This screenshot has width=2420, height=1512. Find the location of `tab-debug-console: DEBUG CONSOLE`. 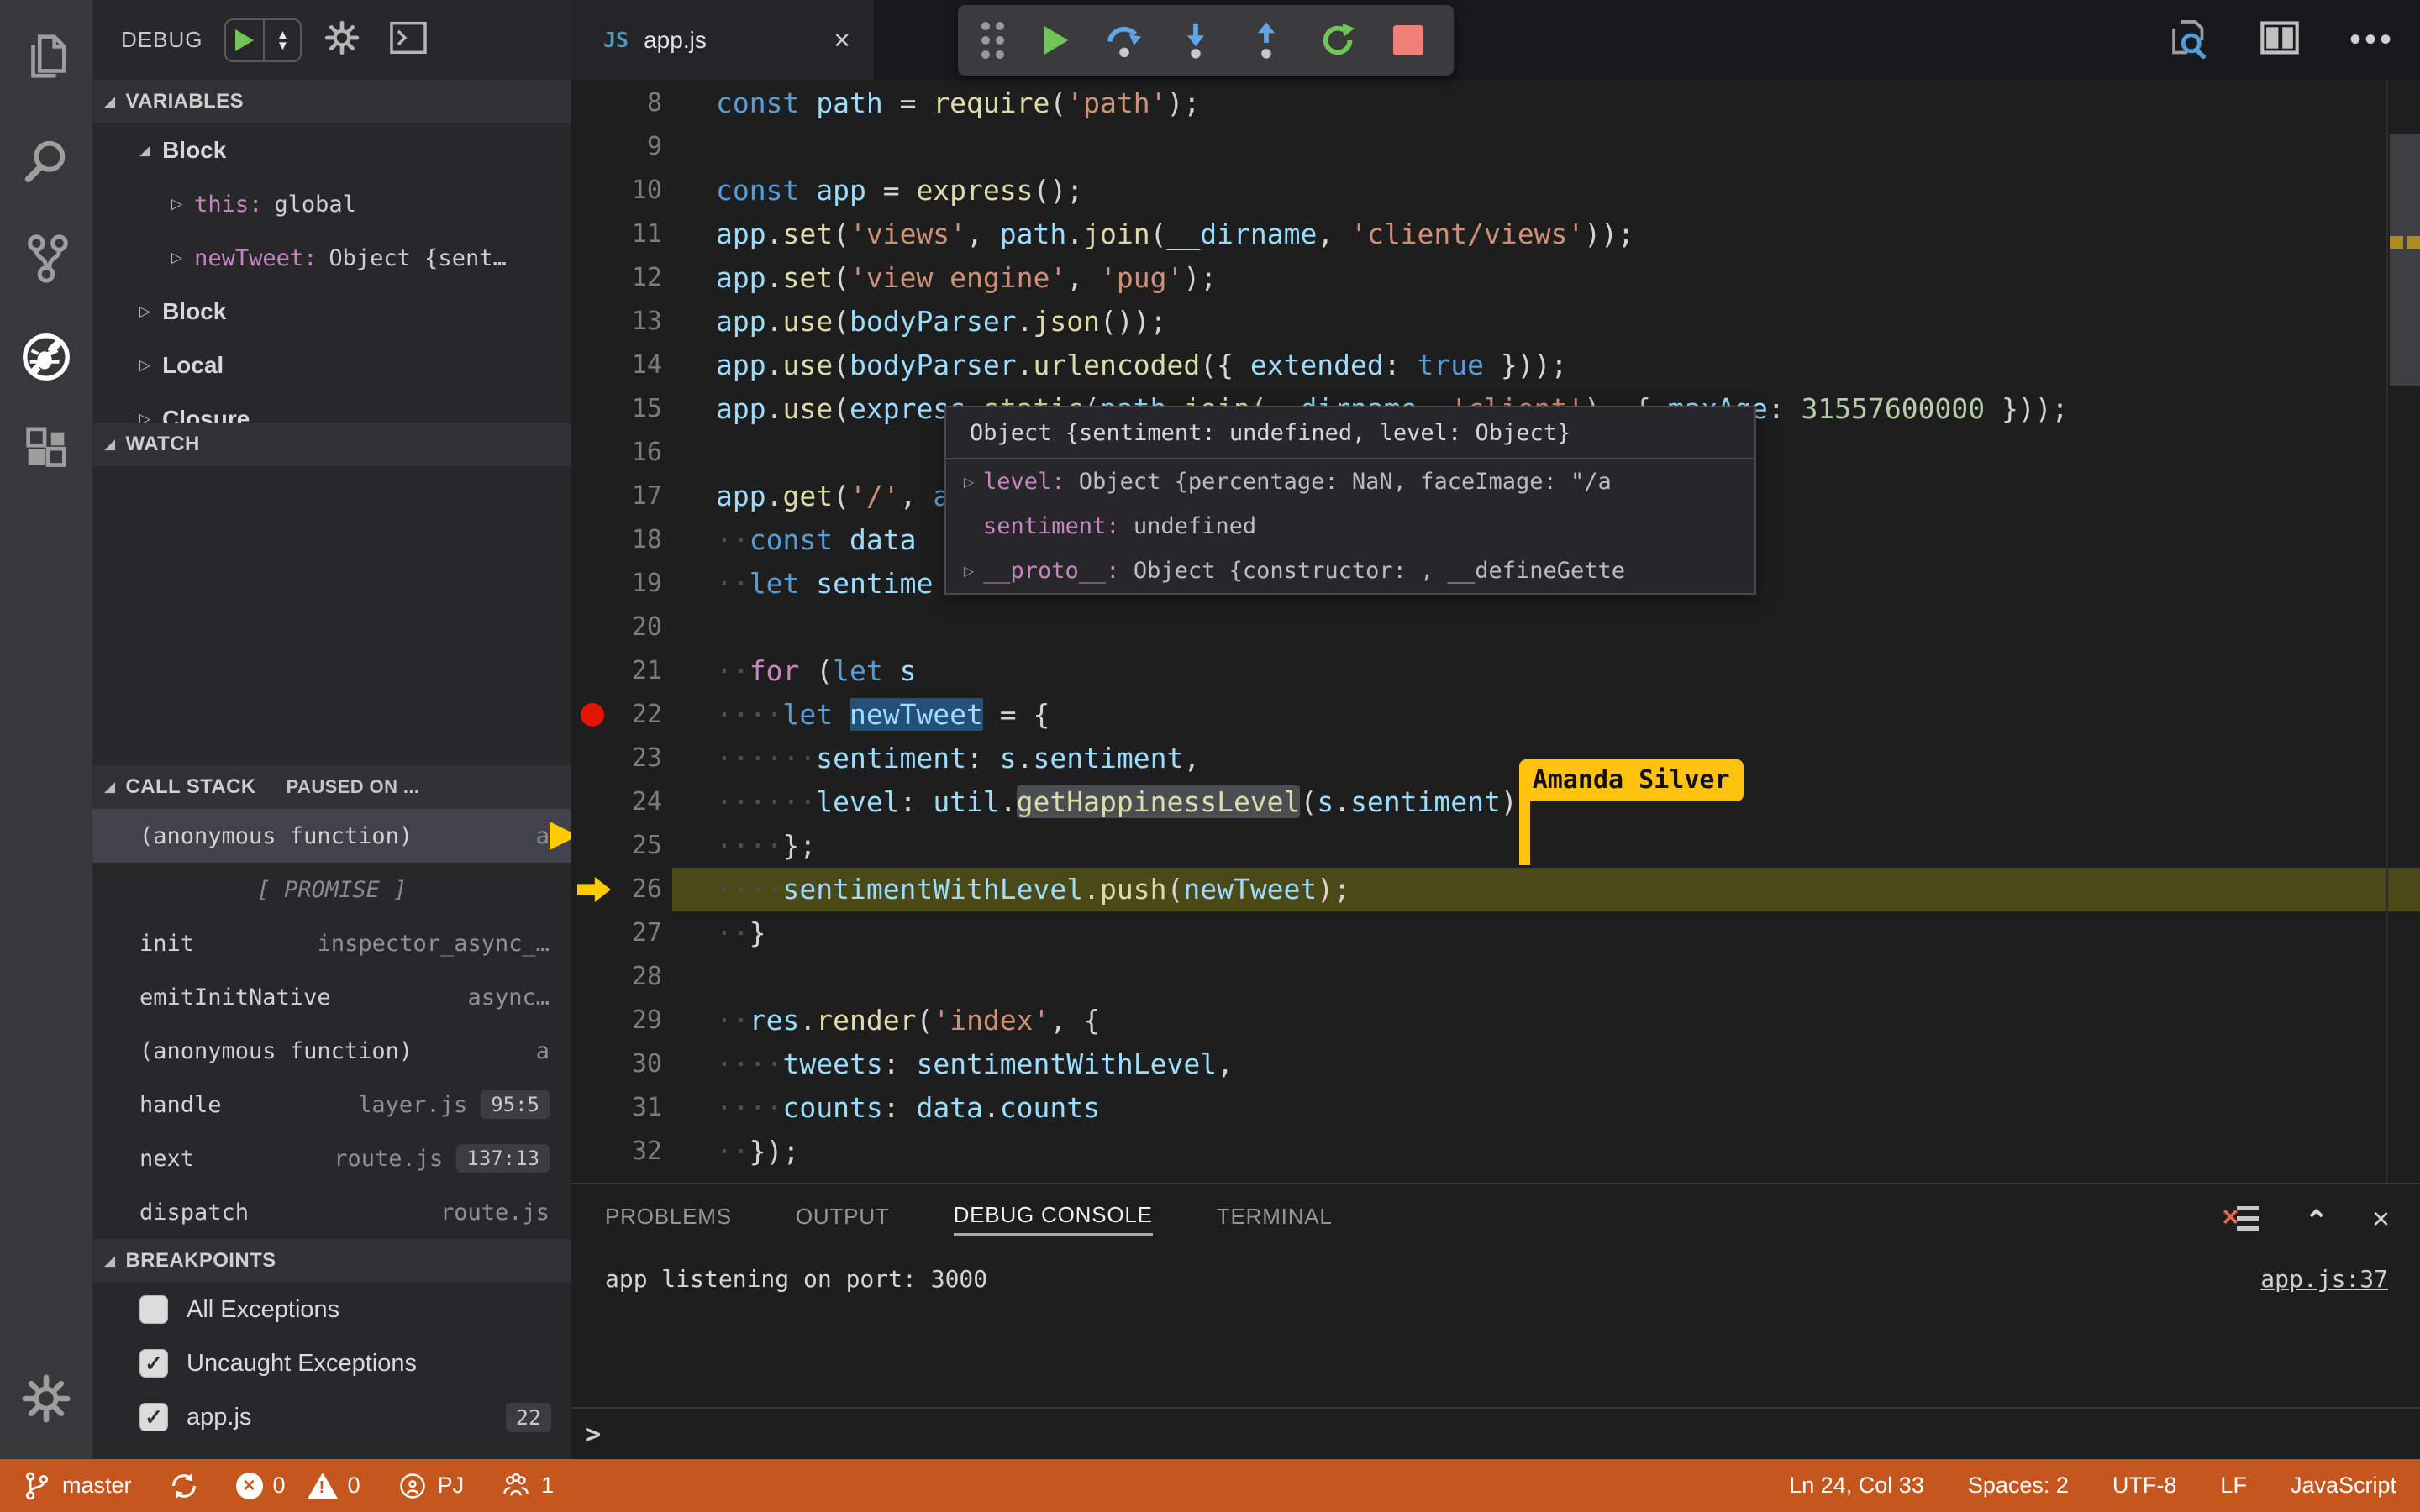

tab-debug-console: DEBUG CONSOLE is located at coordinates (1053, 1219).